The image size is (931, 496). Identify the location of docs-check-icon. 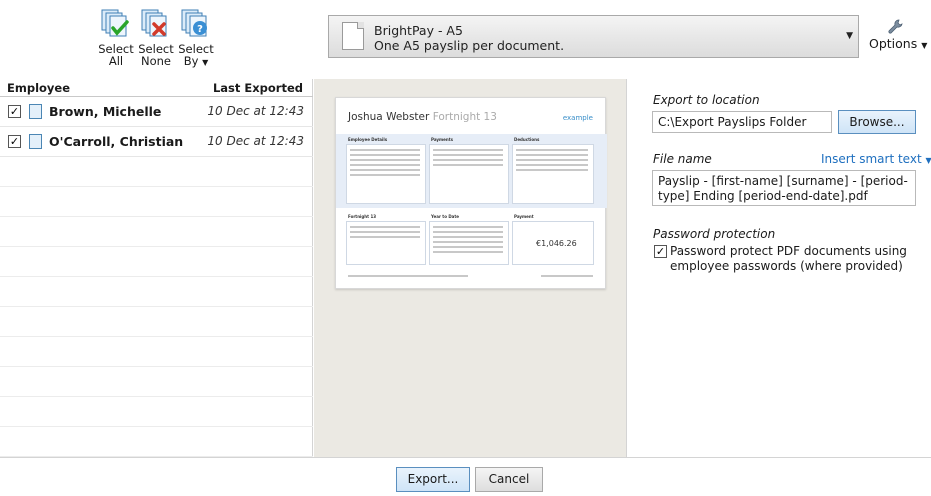
(115, 23).